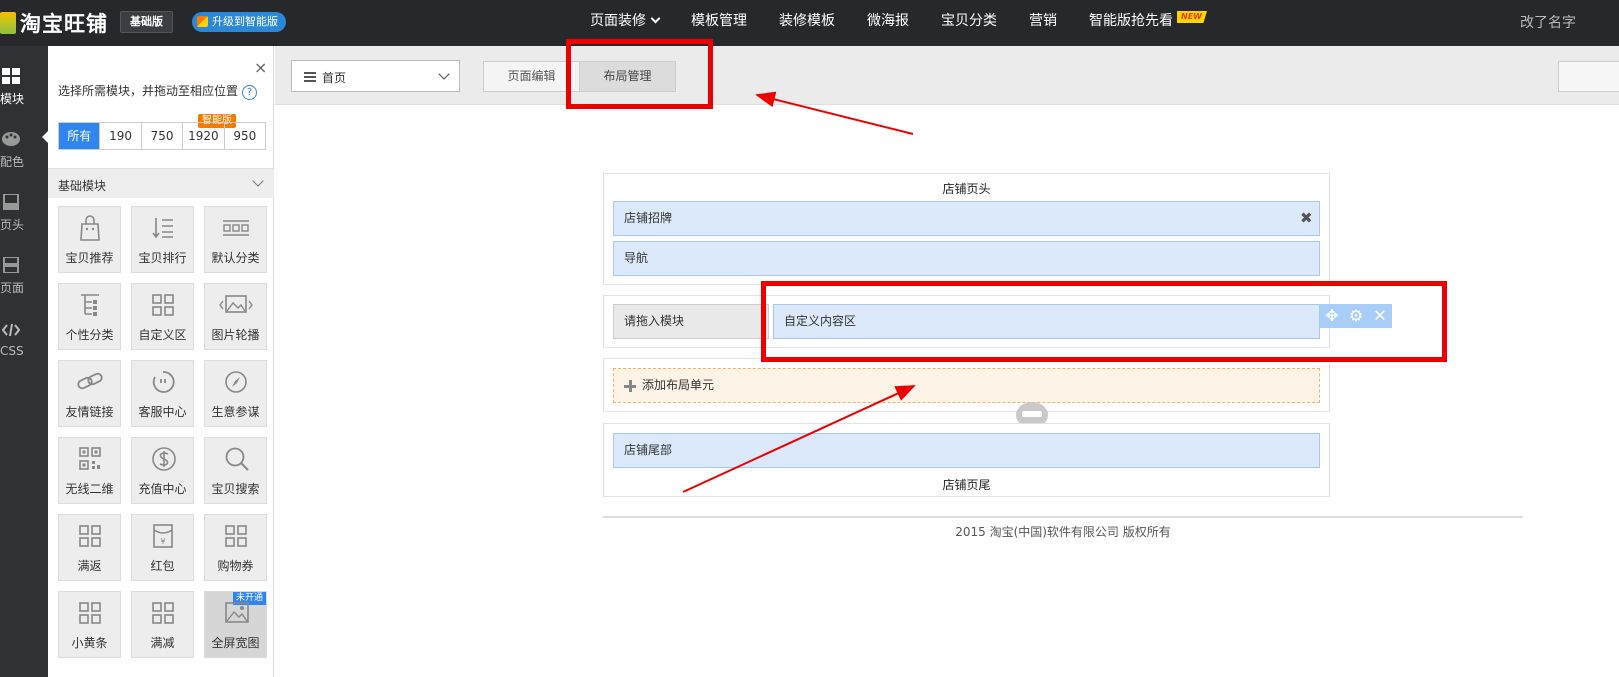 Image resolution: width=1619 pixels, height=677 pixels. What do you see at coordinates (630, 386) in the screenshot?
I see `plus-icon` at bounding box center [630, 386].